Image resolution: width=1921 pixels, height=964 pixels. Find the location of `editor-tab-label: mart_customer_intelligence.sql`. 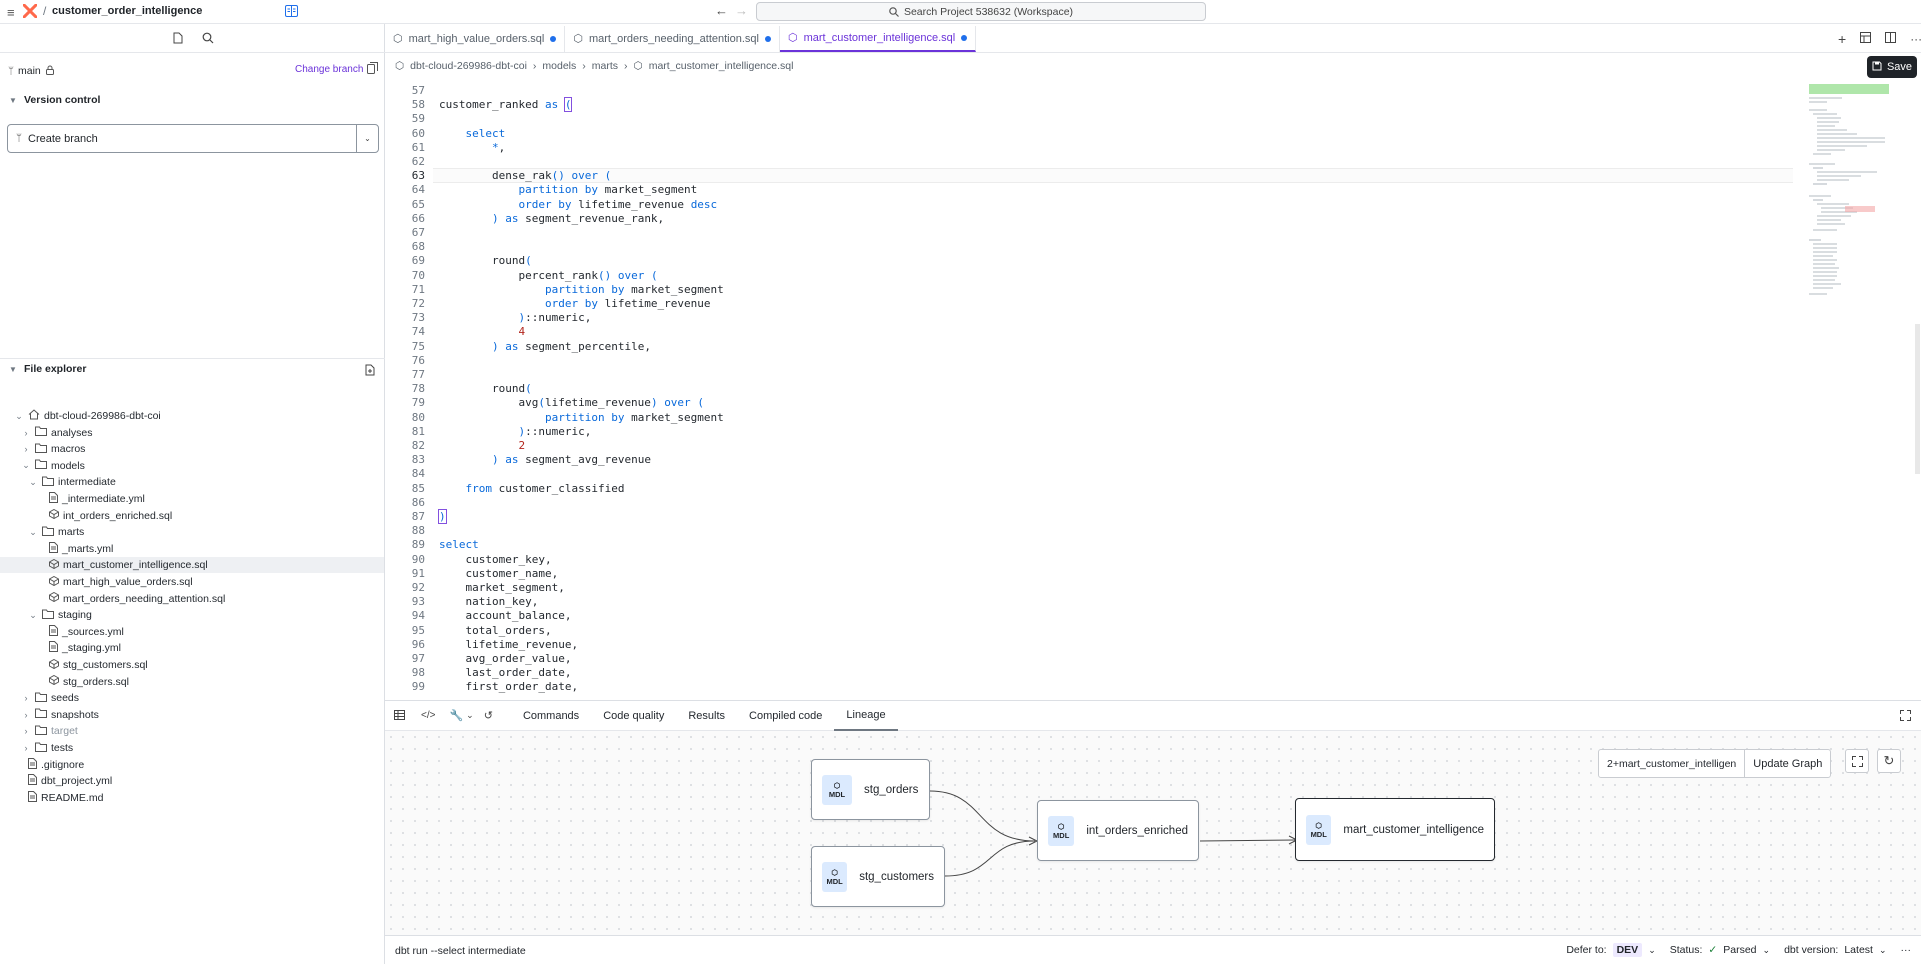

editor-tab-label: mart_customer_intelligence.sql is located at coordinates (879, 37).